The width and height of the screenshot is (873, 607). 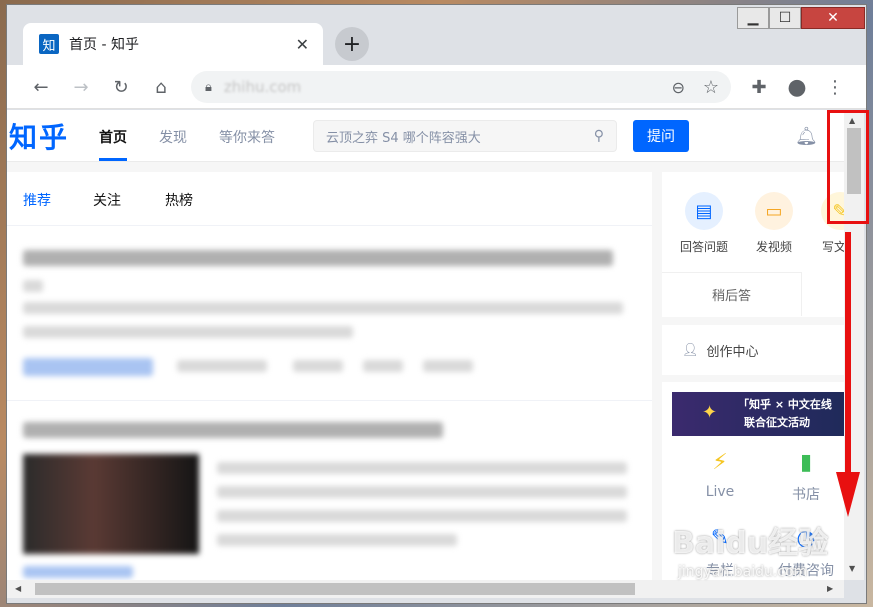 I want to click on grid-label: Live, so click(x=720, y=492).